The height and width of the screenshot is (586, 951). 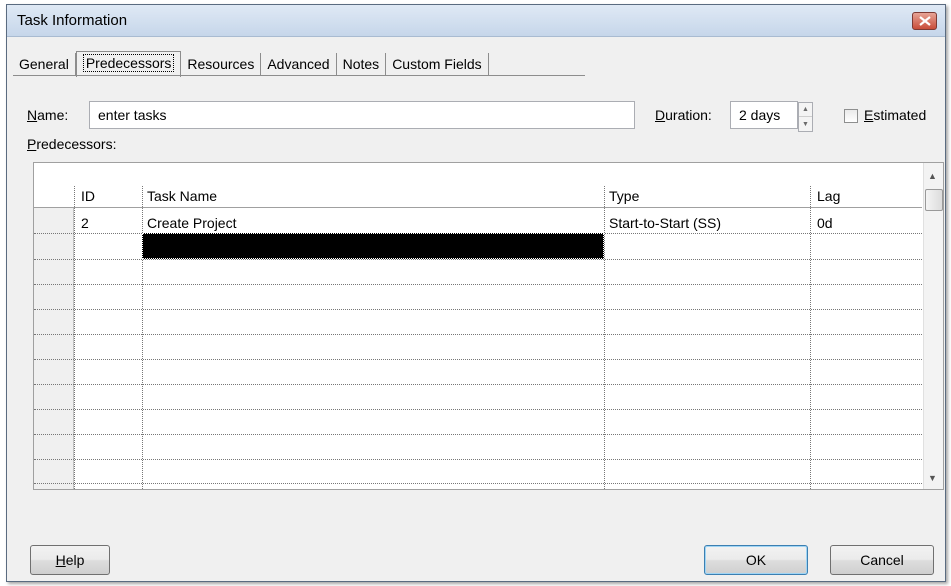 I want to click on selected-task-name-cell, so click(x=373, y=246).